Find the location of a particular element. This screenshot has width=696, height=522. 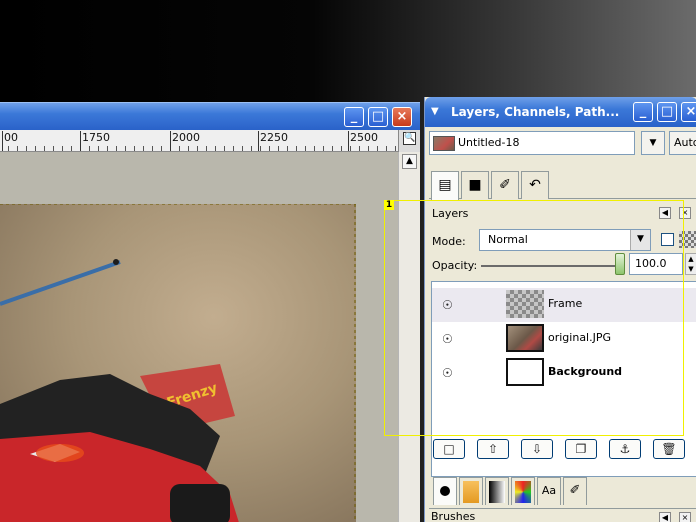

pattern-tab-icon is located at coordinates (471, 491).